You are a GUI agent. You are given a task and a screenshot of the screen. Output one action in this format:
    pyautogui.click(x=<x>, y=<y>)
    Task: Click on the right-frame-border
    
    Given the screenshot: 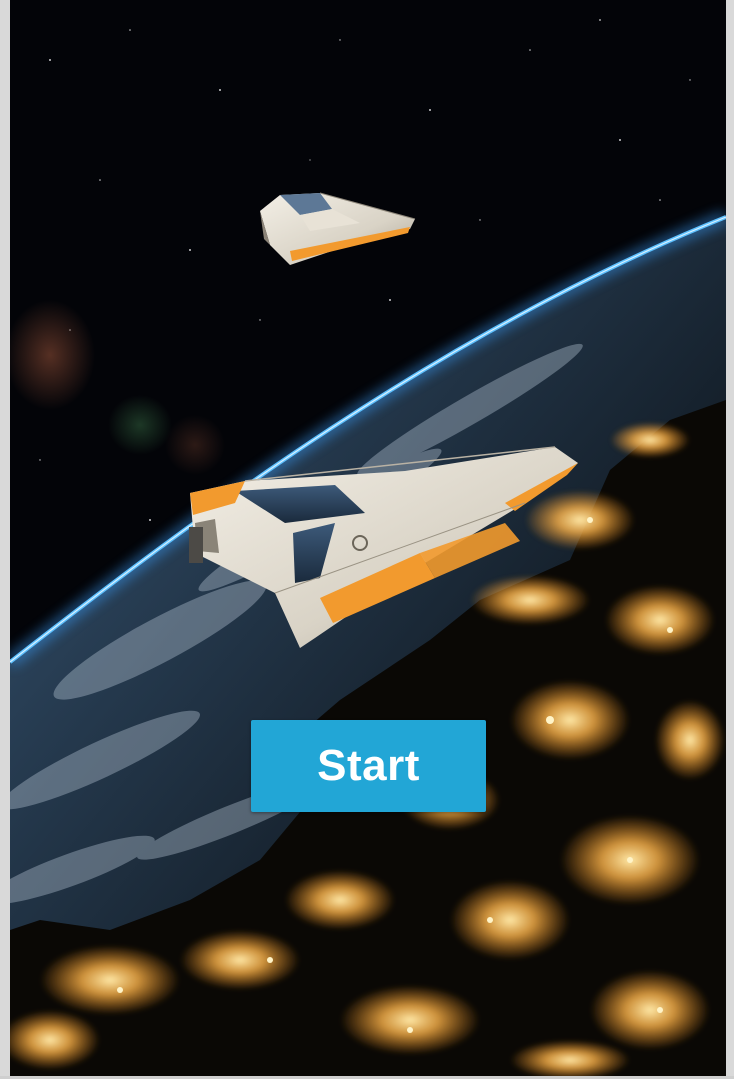 What is the action you would take?
    pyautogui.click(x=730, y=539)
    